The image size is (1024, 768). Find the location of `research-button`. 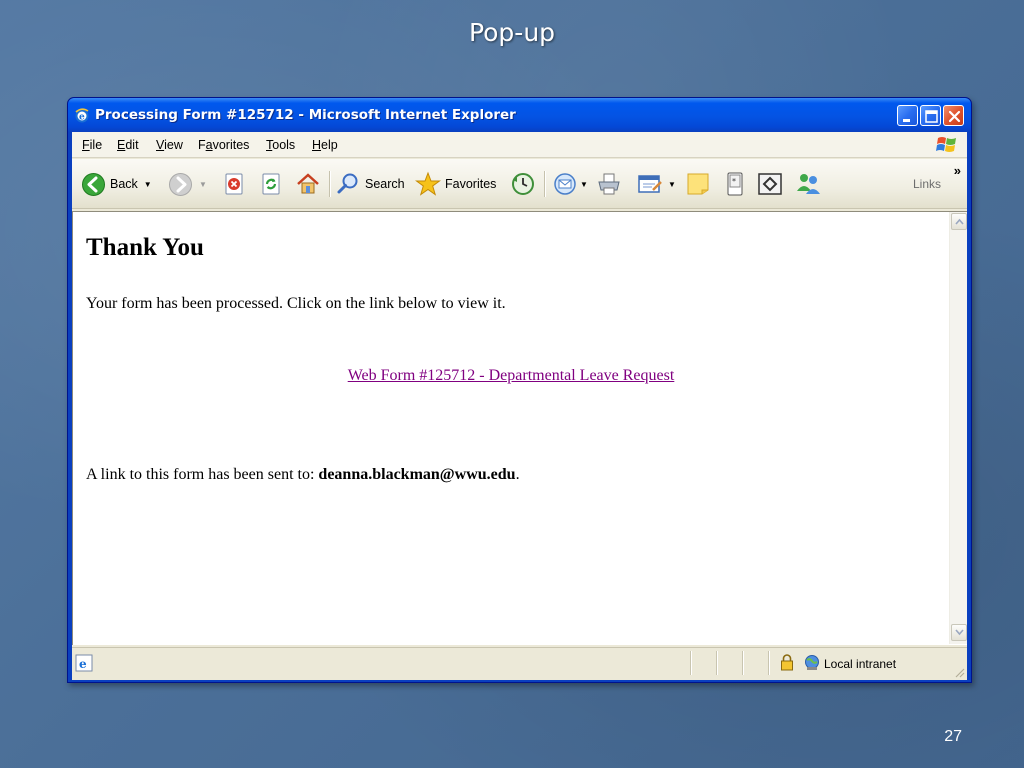

research-button is located at coordinates (770, 184).